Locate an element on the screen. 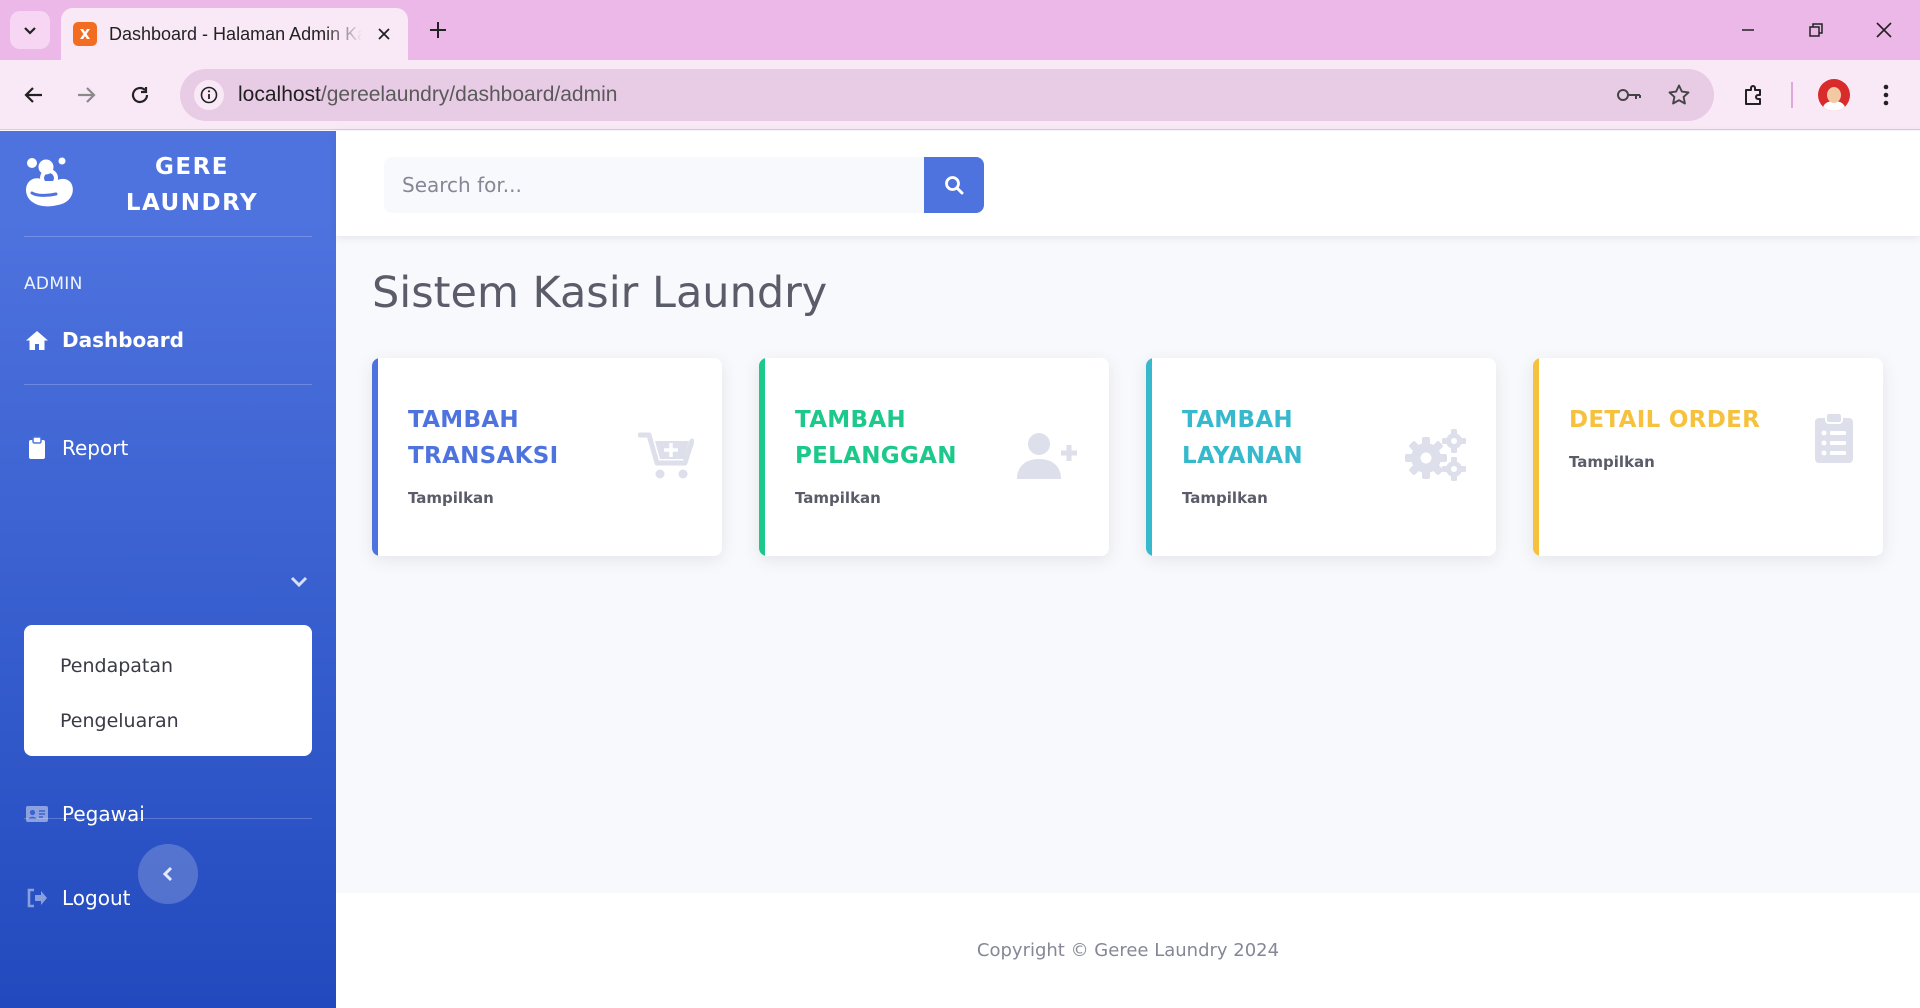 This screenshot has width=1920, height=1008. tab-title: Dashboard - Halaman Admin Kasir Laundry is located at coordinates (235, 33).